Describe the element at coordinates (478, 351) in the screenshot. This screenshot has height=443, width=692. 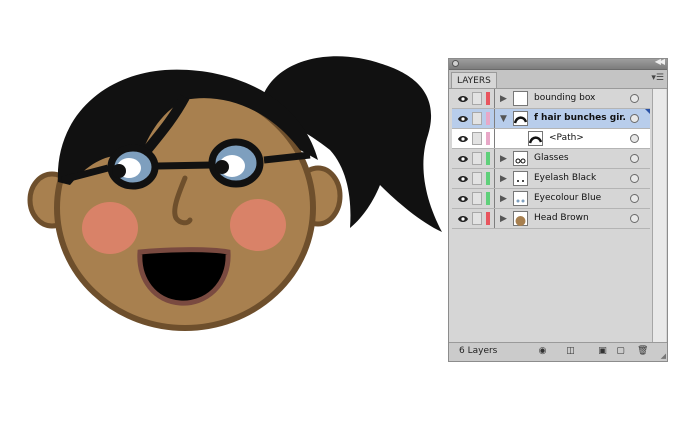
I see `layer-count: 6 Layers` at that location.